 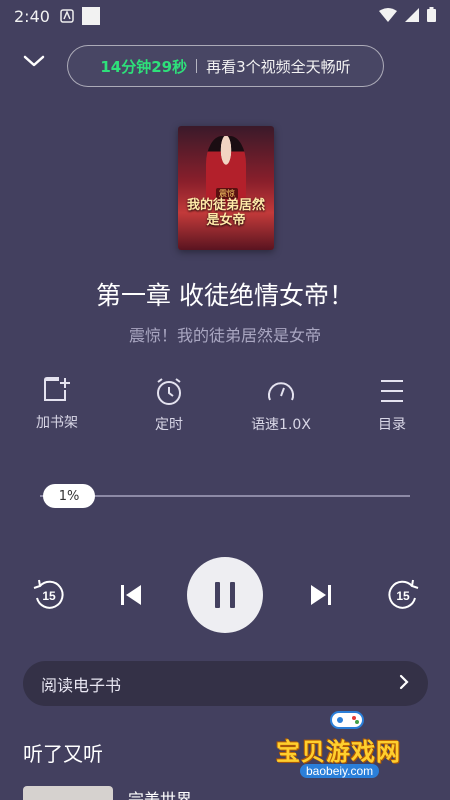 I want to click on recommendation-title: 完美世界, so click(x=160, y=793).